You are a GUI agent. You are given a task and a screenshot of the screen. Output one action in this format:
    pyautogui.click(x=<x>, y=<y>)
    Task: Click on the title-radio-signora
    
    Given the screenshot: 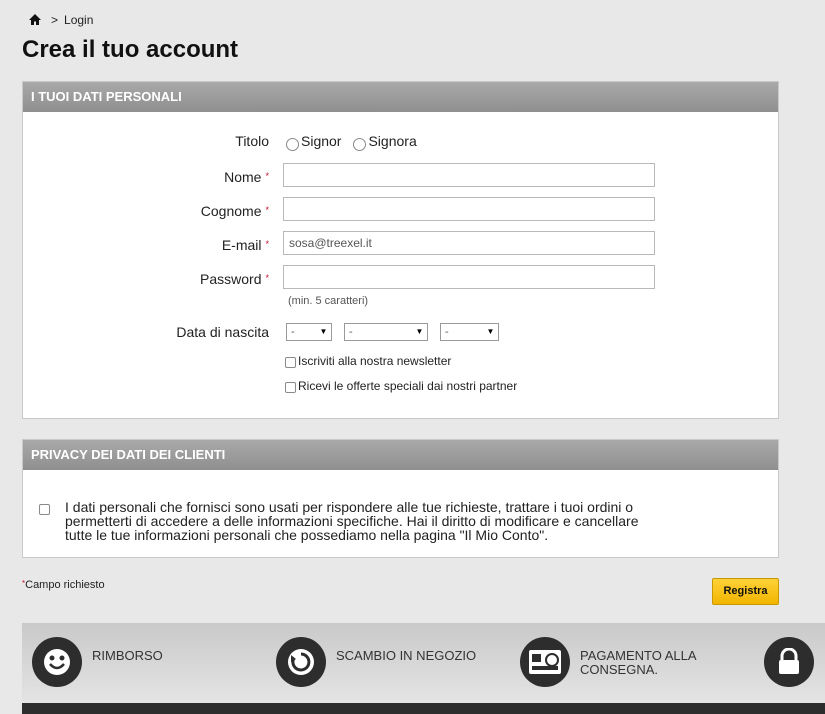 What is the action you would take?
    pyautogui.click(x=360, y=144)
    